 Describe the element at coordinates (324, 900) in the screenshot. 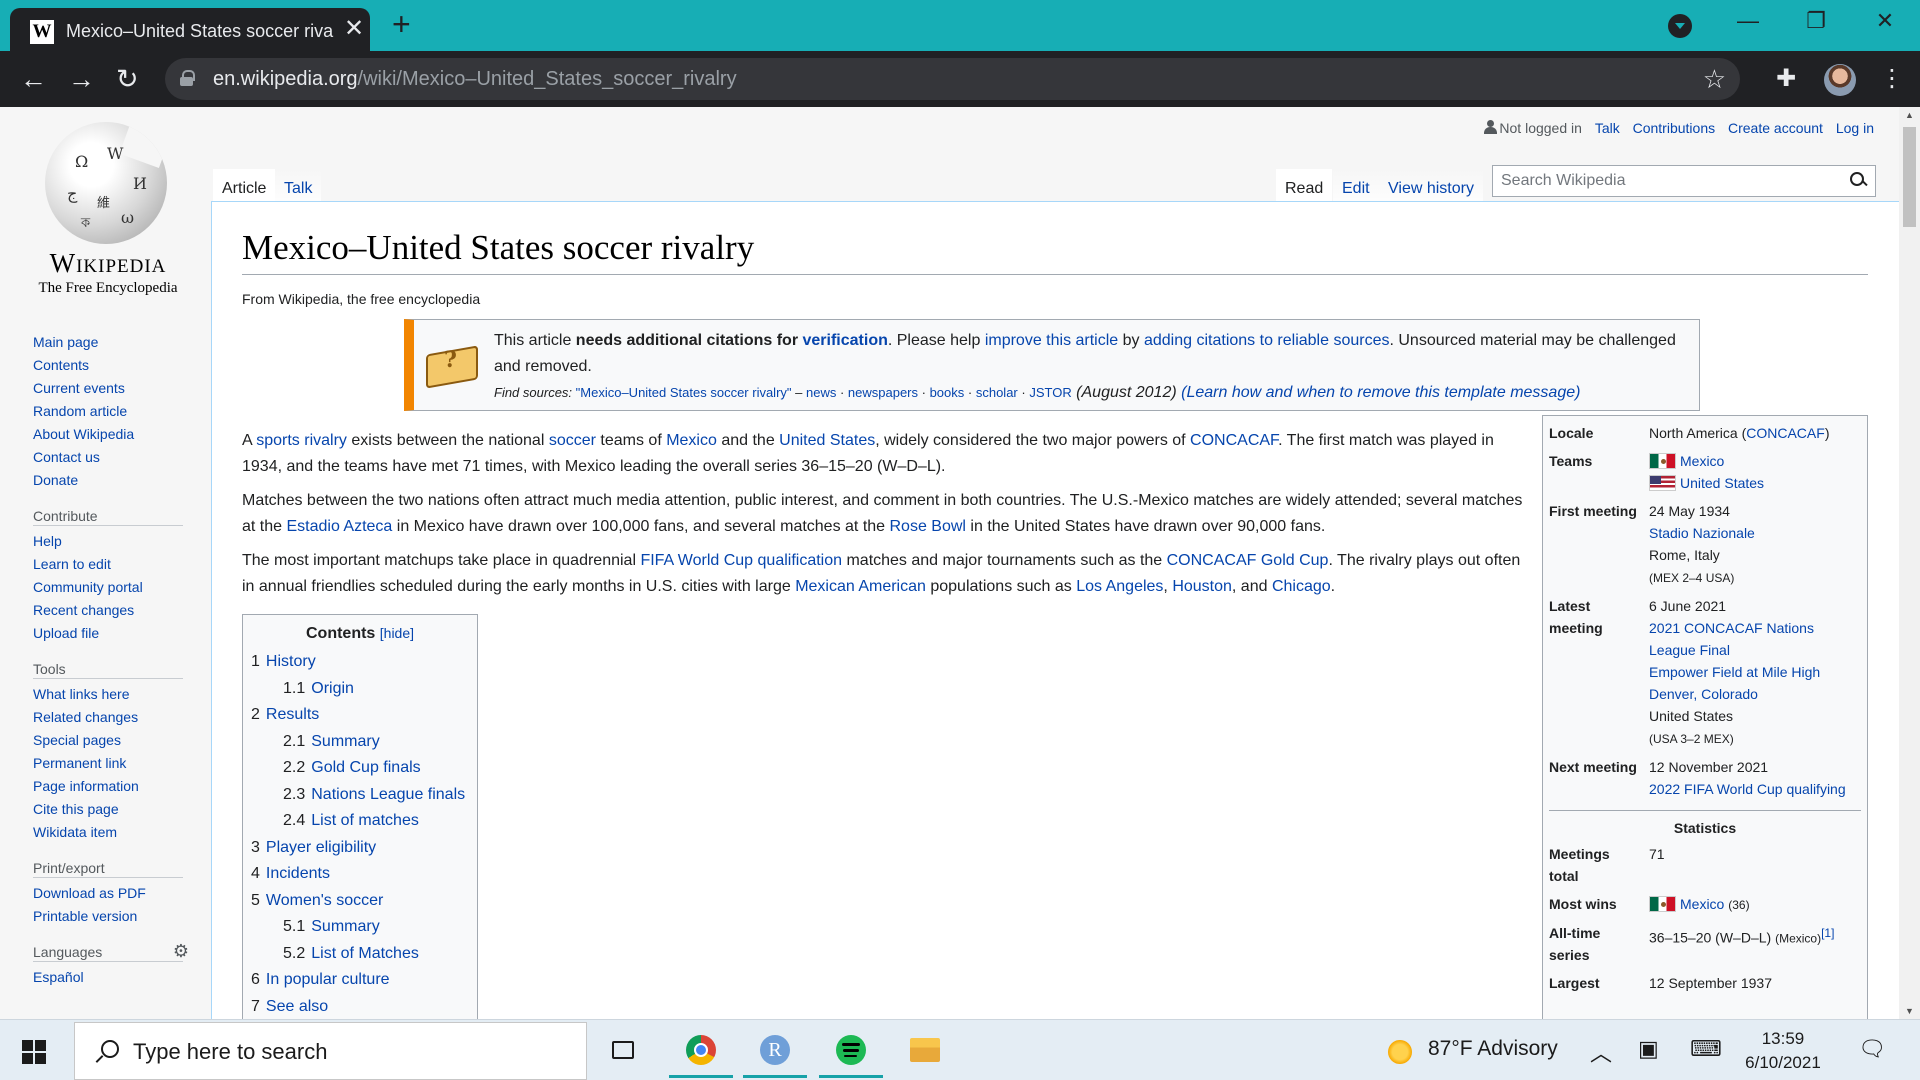

I see `toc-item-link: Women's soccer` at that location.